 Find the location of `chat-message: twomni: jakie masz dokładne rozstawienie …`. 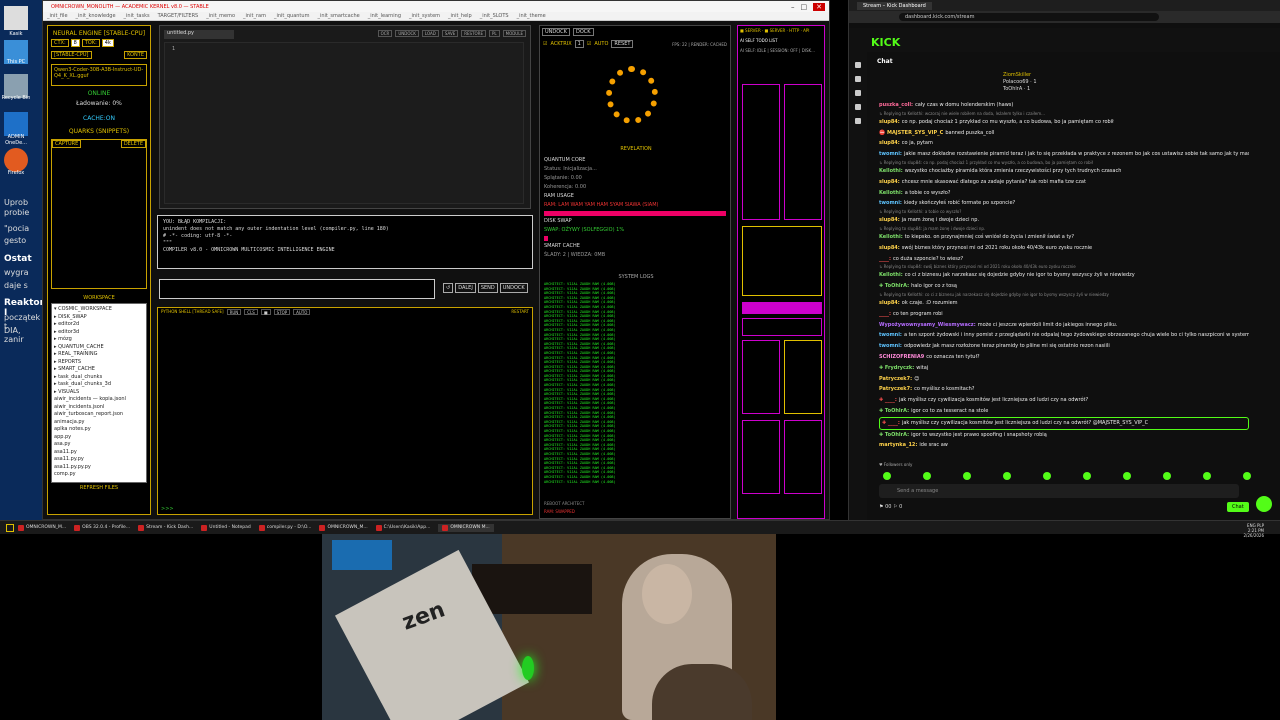

chat-message: twomni: jakie masz dokładne rozstawienie … is located at coordinates (1064, 154).